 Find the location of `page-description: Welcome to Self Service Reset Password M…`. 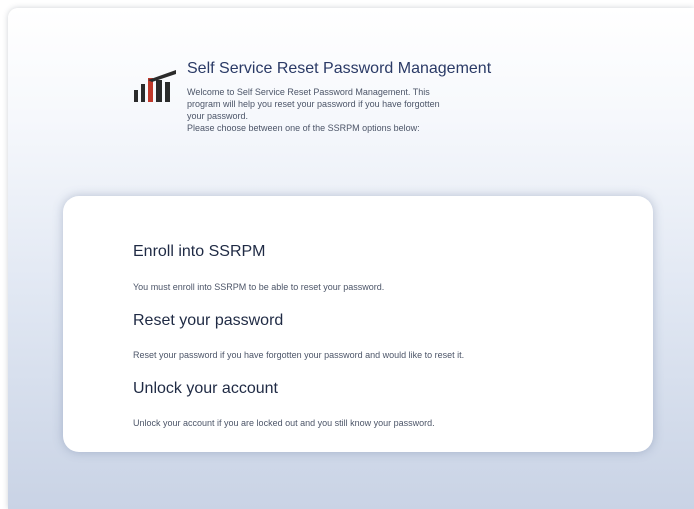

page-description: Welcome to Self Service Reset Password M… is located at coordinates (387, 110).